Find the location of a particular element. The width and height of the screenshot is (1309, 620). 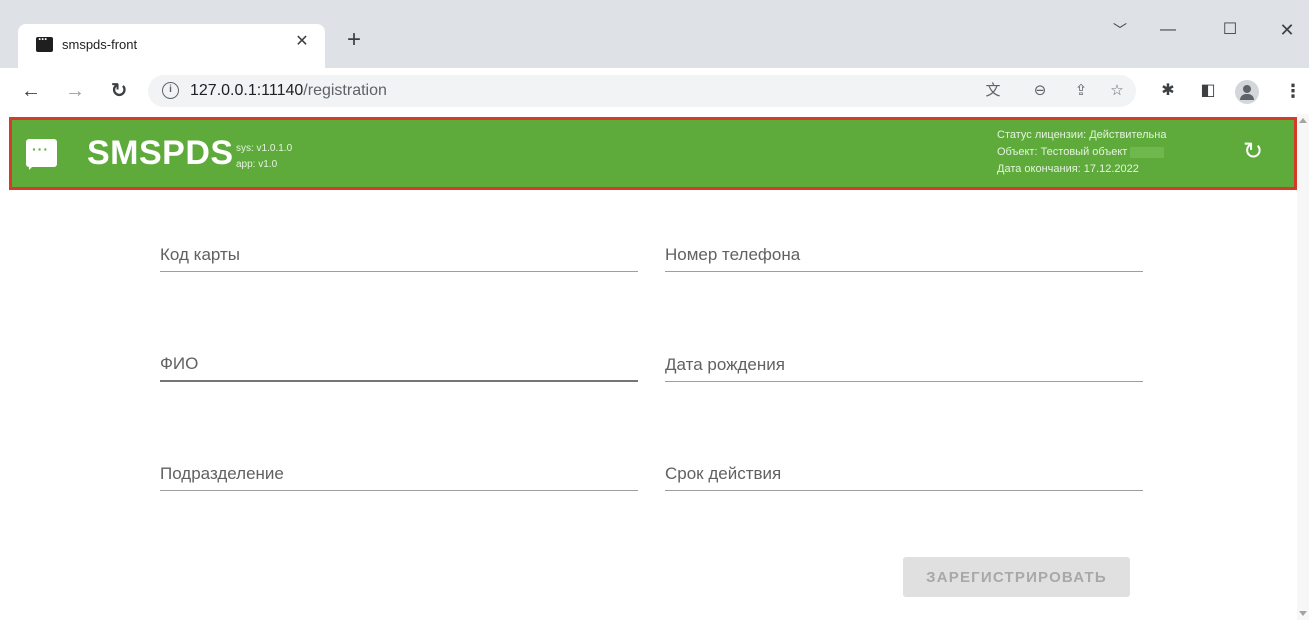

site-info-icon: i is located at coordinates (170, 90).